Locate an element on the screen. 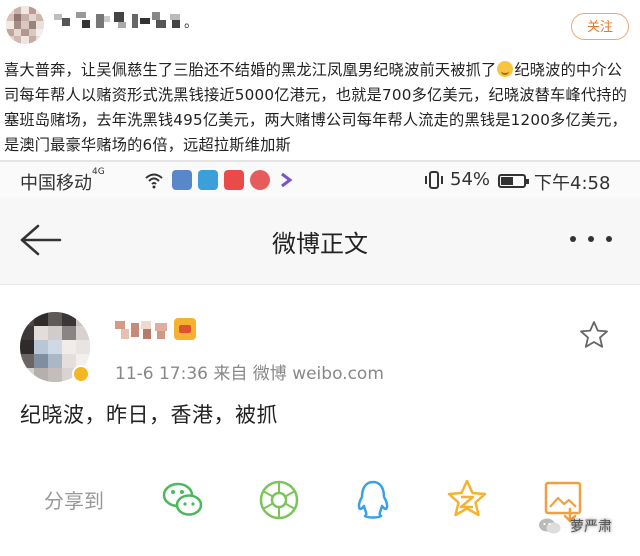  user-avatar is located at coordinates (25, 25).